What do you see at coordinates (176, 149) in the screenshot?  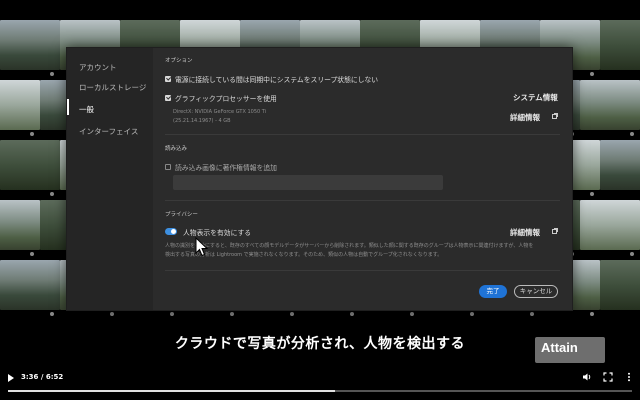 I see `import-section-title: 読み込み` at bounding box center [176, 149].